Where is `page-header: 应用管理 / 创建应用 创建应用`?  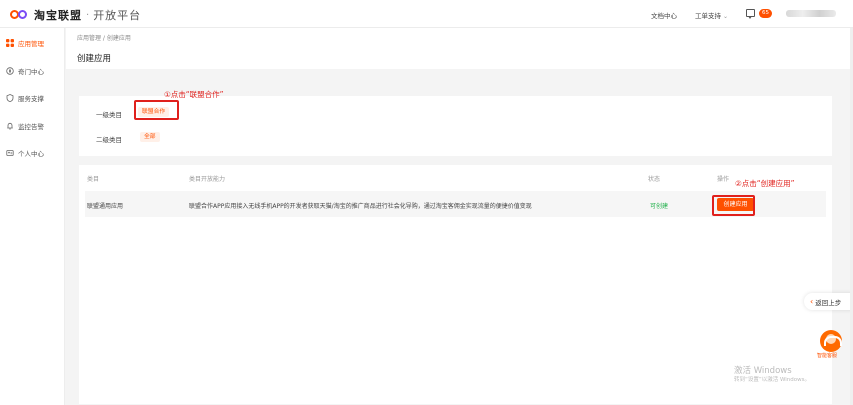
page-header: 应用管理 / 创建应用 创建应用 is located at coordinates (459, 48).